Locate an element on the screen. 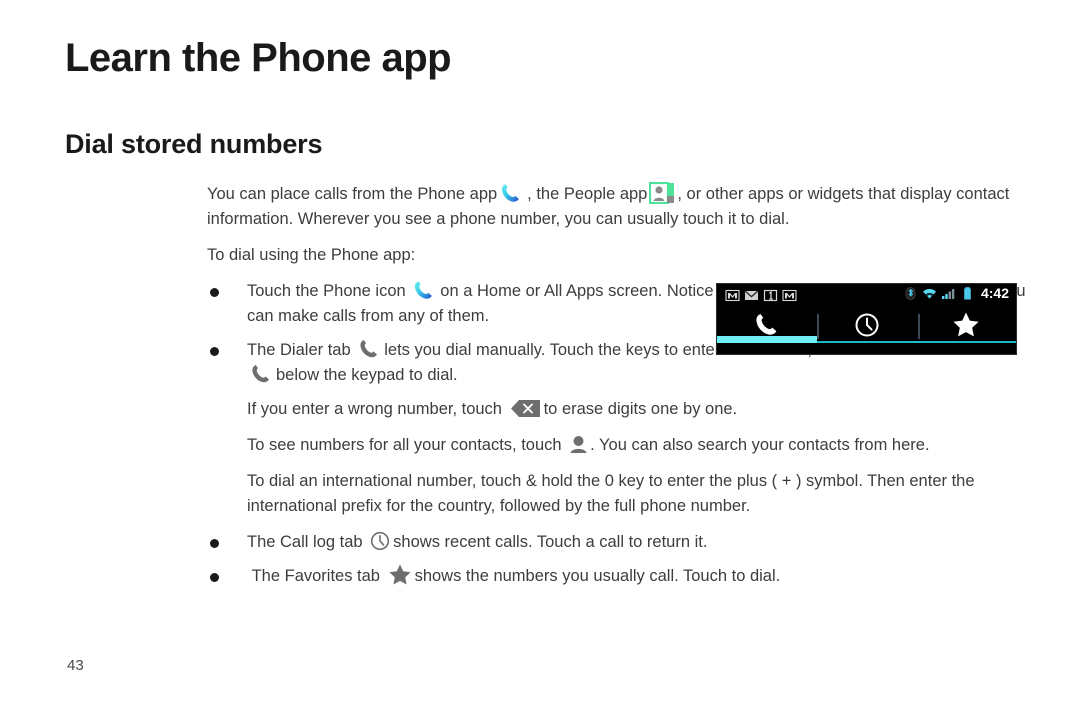 This screenshot has height=720, width=1080. tab-active-indicator is located at coordinates (767, 339).